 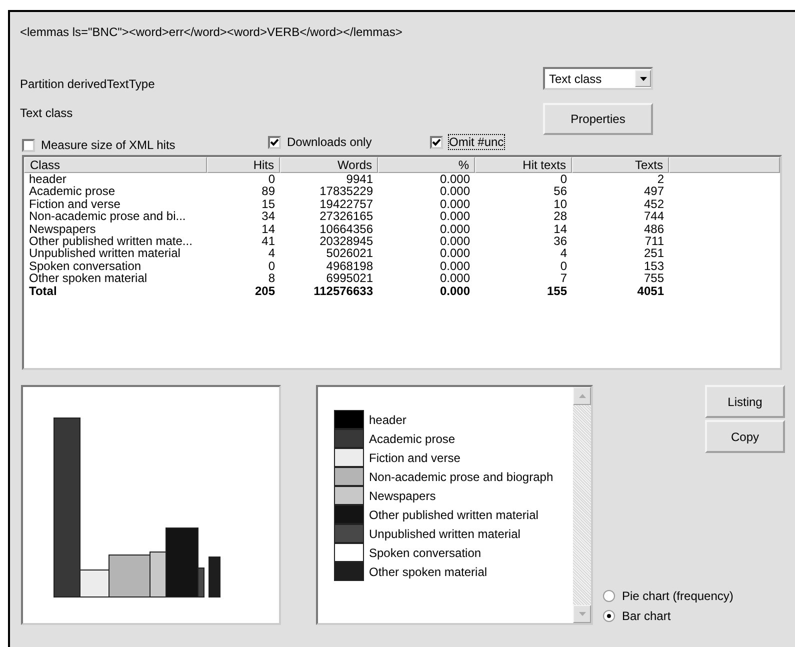 I want to click on table-cell-text: 56, so click(x=560, y=191).